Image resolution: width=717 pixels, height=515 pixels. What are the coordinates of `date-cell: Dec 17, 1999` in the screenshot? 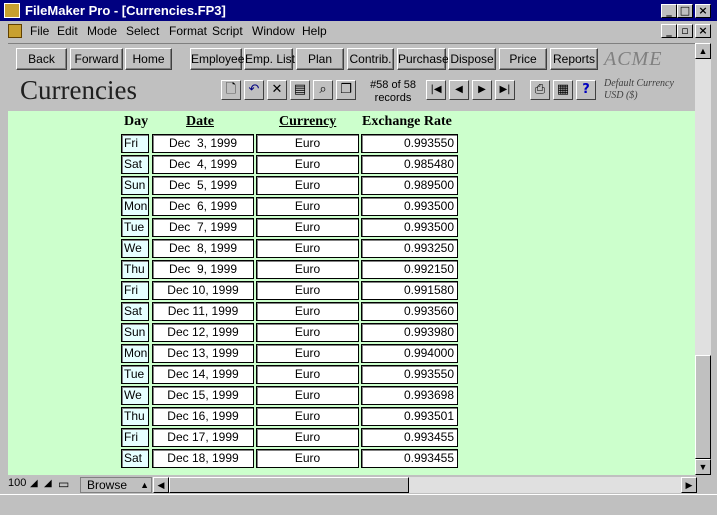 It's located at (203, 437).